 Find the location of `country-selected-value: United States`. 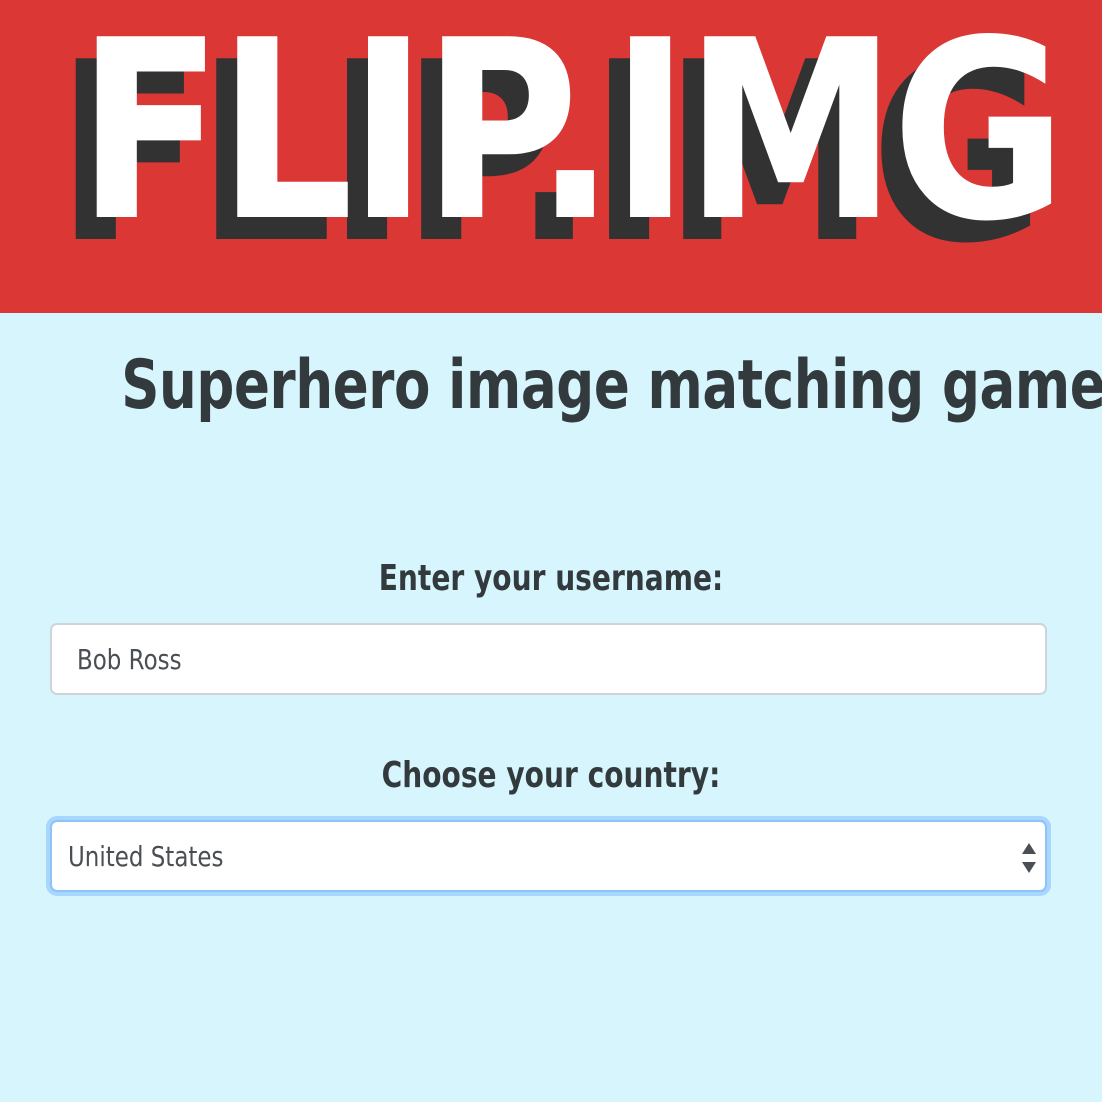

country-selected-value: United States is located at coordinates (146, 856).